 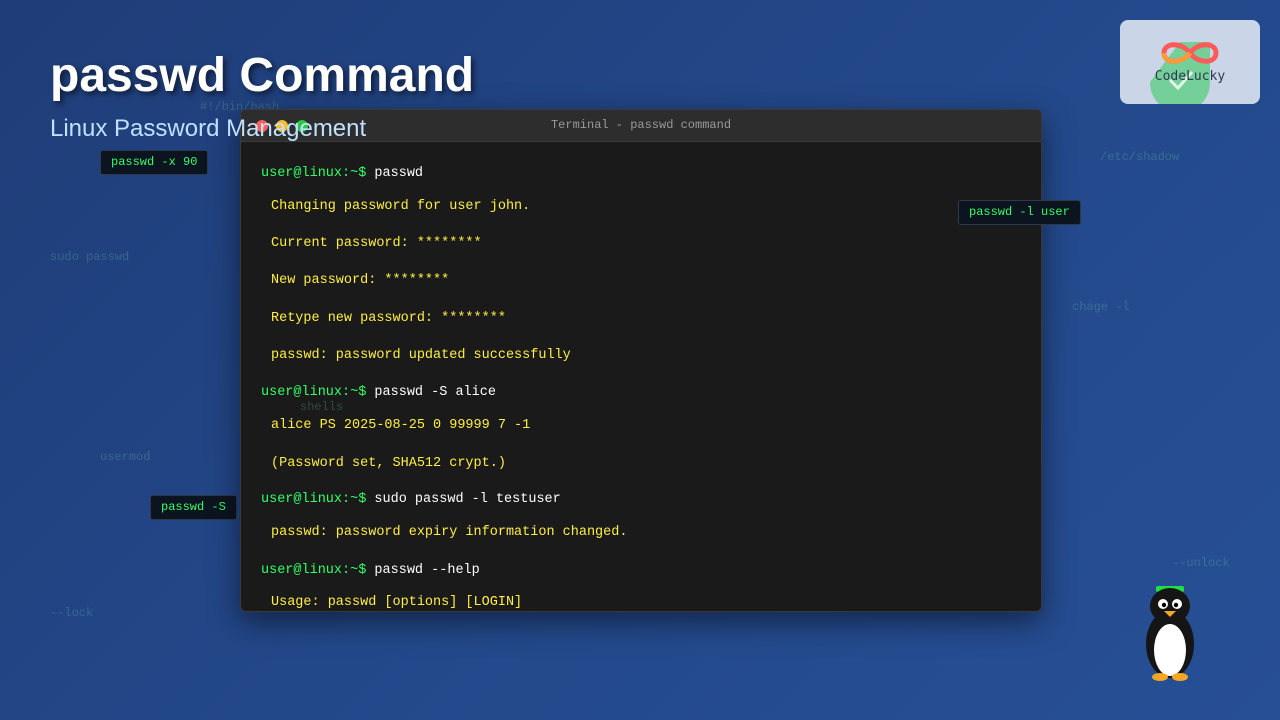 I want to click on bg-snippet-sudo-passwd: sudo passwd, so click(x=90, y=257).